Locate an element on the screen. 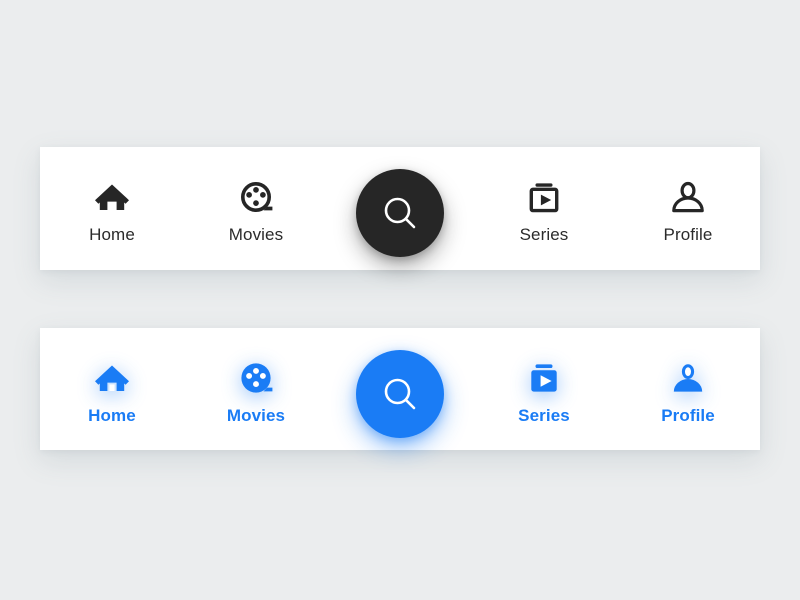 Image resolution: width=800 pixels, height=600 pixels. tab-profile-blue: Profile is located at coordinates (688, 389).